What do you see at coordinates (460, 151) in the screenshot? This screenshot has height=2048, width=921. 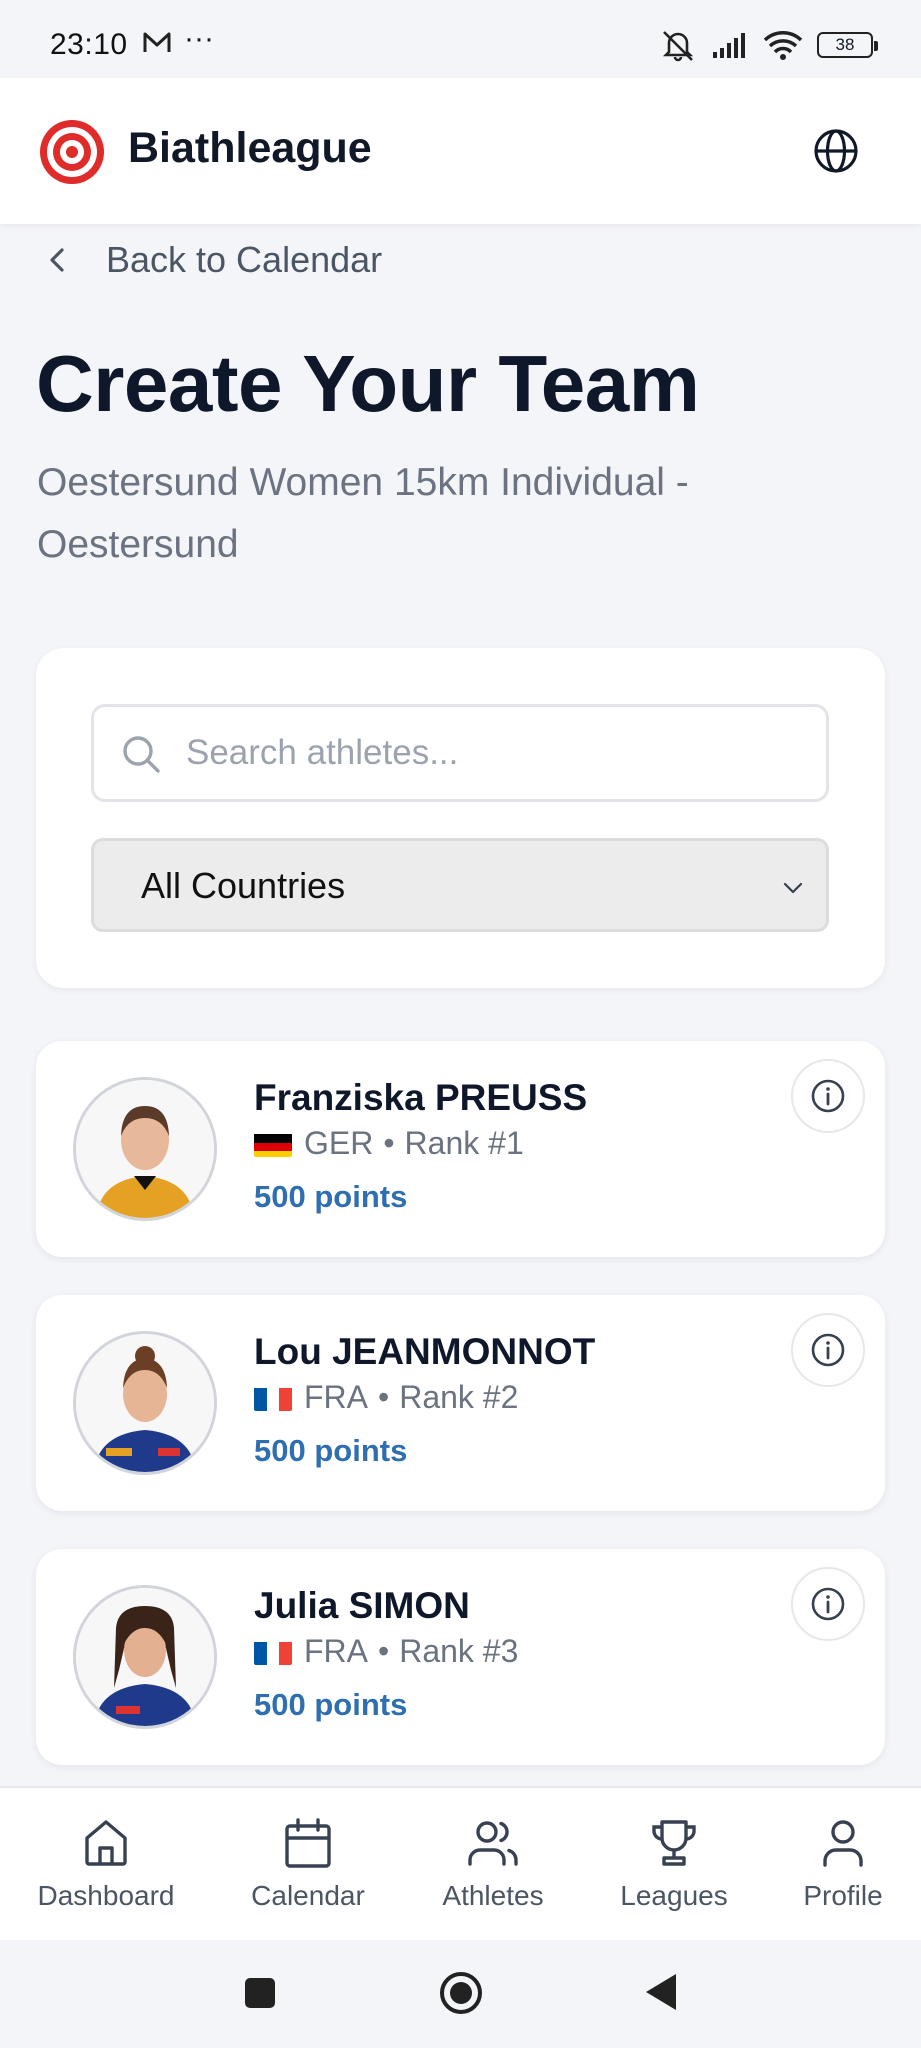 I see `app-header: Biathleague` at bounding box center [460, 151].